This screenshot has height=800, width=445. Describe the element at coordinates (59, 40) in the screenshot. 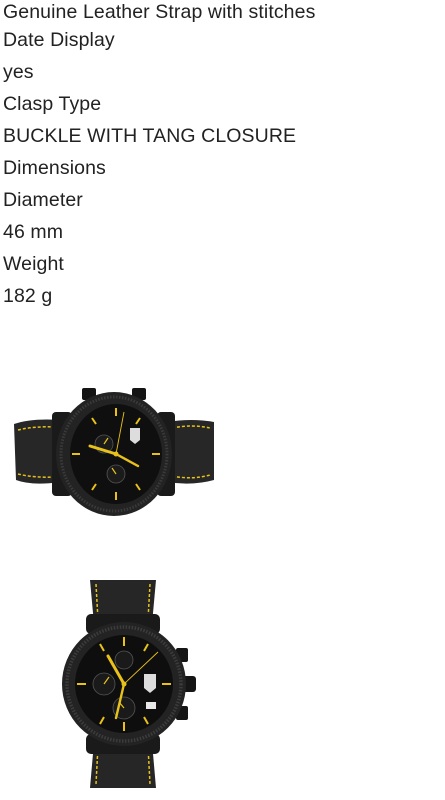

I see `spec-label-date-display: Date Display` at that location.